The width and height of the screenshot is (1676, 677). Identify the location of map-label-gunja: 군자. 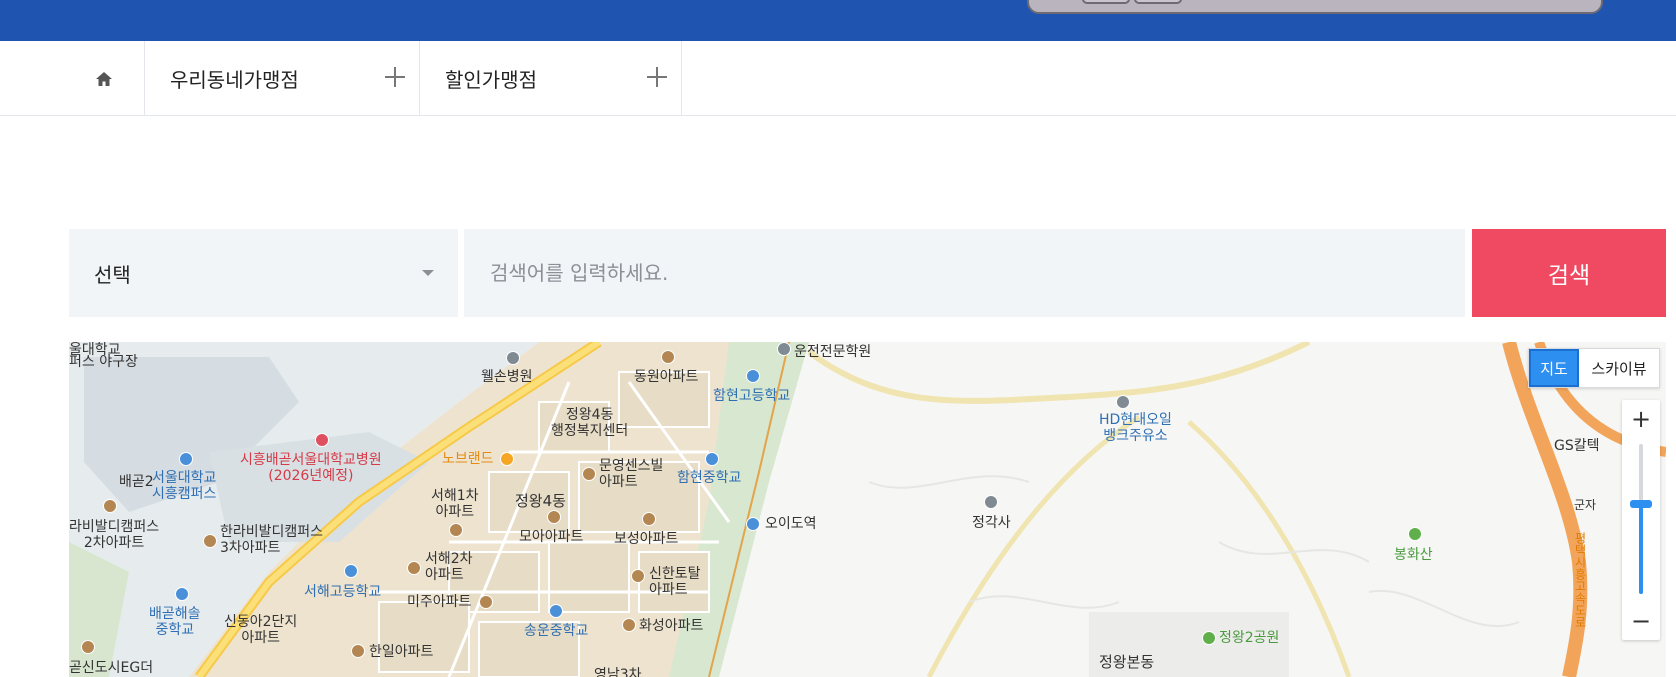
(1585, 505).